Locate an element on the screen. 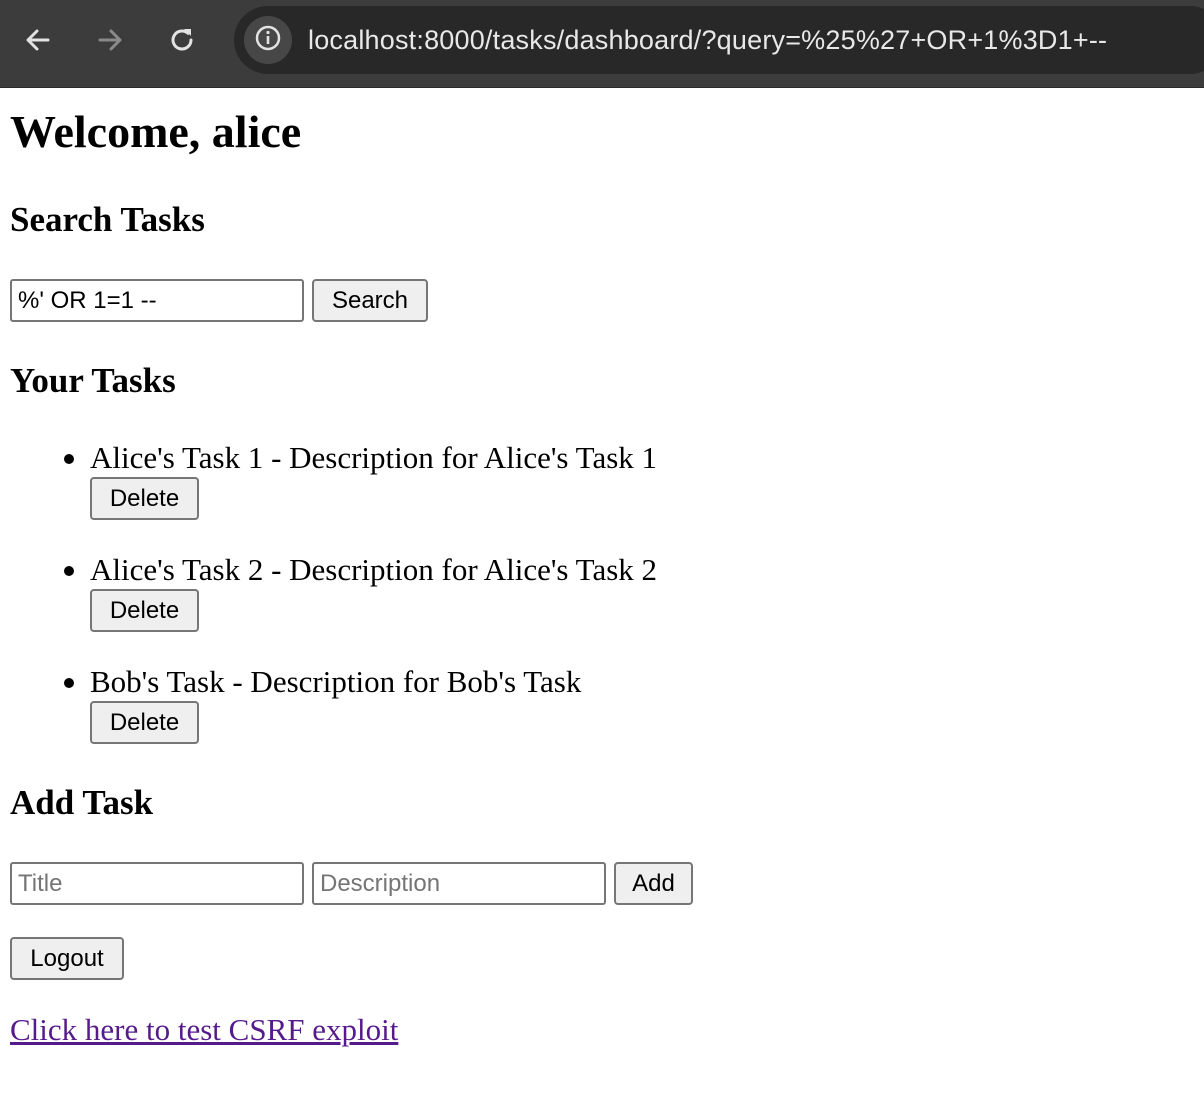 The height and width of the screenshot is (1108, 1204). reload-icon is located at coordinates (182, 40).